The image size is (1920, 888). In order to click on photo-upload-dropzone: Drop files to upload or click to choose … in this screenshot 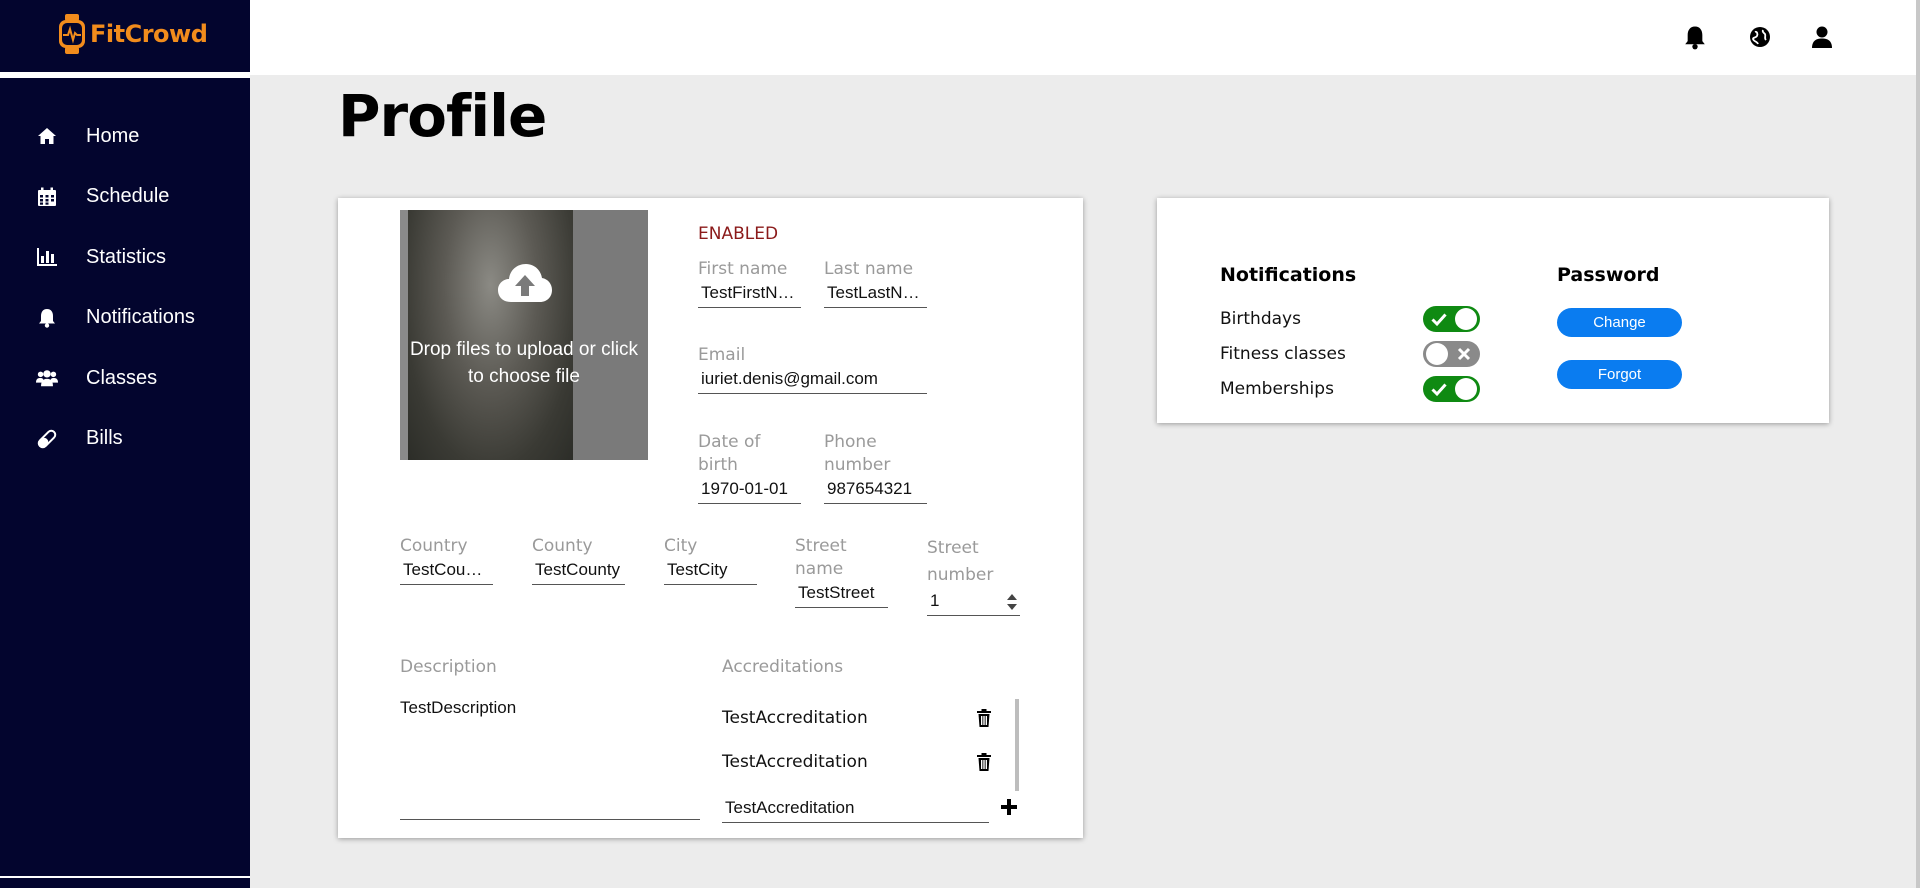, I will do `click(524, 335)`.